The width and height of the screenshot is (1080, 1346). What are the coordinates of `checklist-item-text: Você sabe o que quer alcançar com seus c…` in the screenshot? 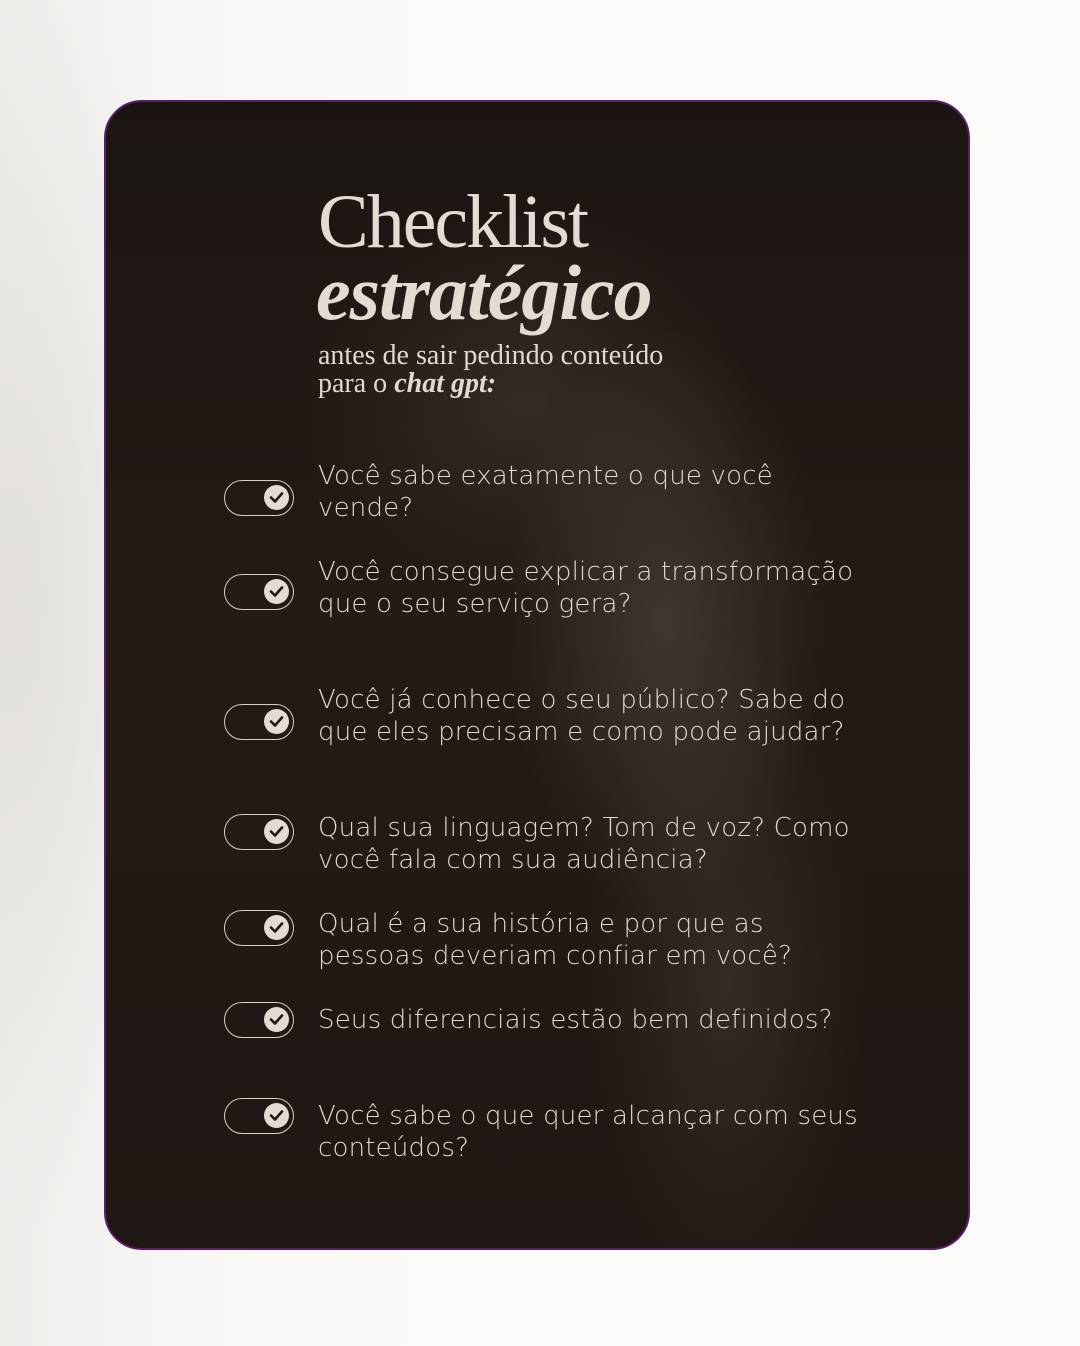 It's located at (588, 1132).